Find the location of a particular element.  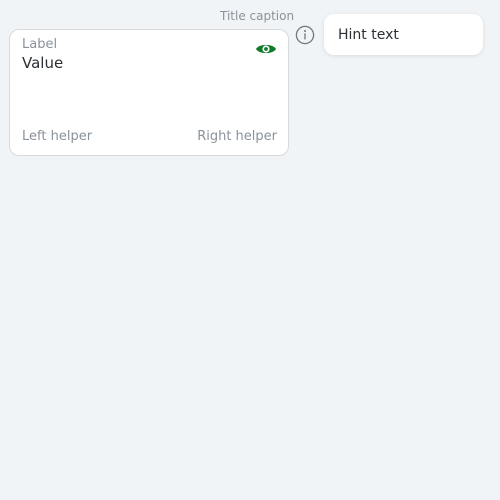

info-icon is located at coordinates (305, 35).